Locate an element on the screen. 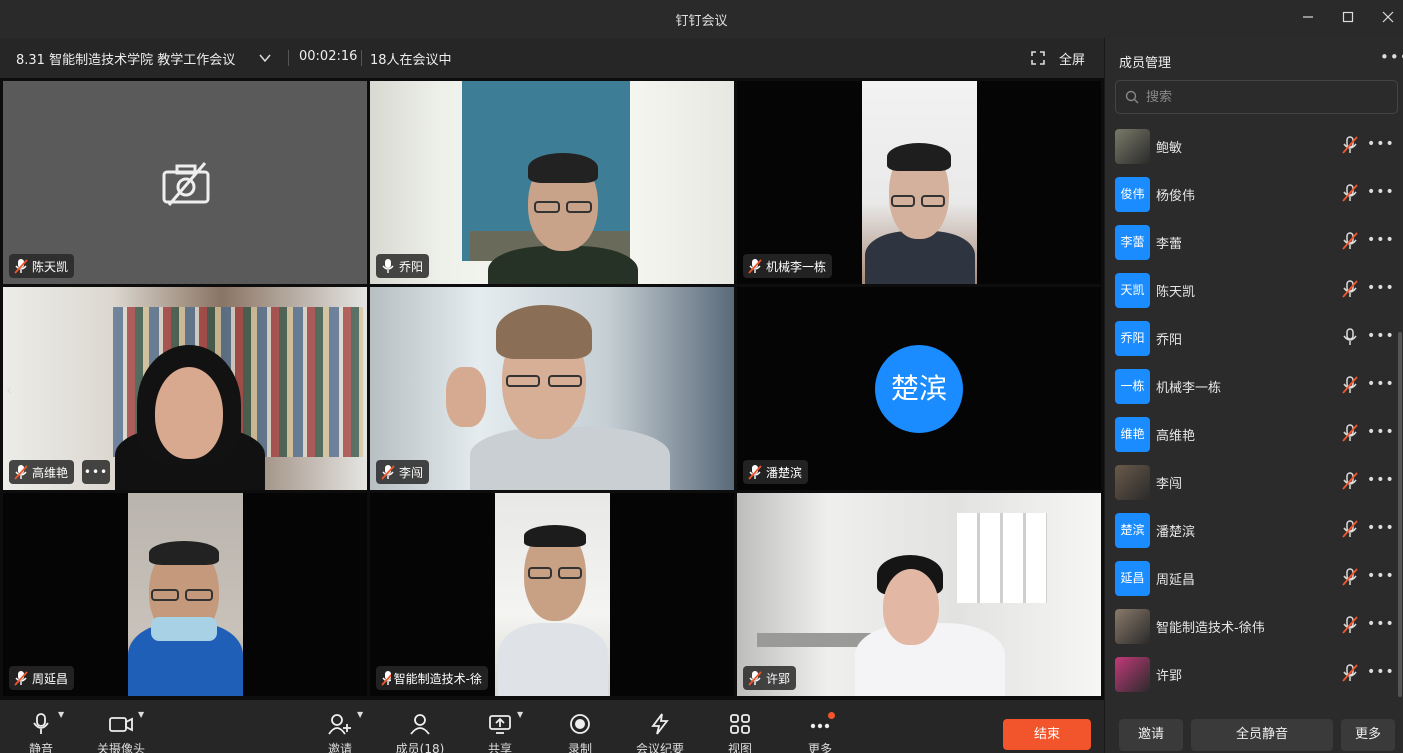 The image size is (1403, 753). video-tile: 高维艳 ••• is located at coordinates (185, 388).